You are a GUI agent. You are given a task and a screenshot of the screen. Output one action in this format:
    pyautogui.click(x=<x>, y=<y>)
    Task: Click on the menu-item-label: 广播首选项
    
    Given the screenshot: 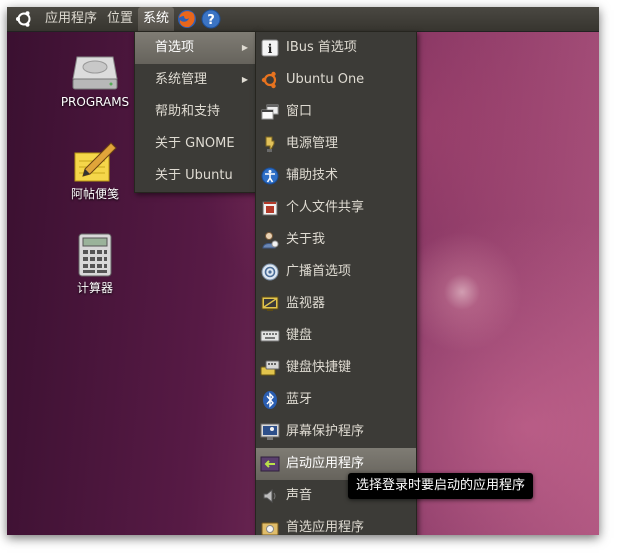 What is the action you would take?
    pyautogui.click(x=319, y=271)
    